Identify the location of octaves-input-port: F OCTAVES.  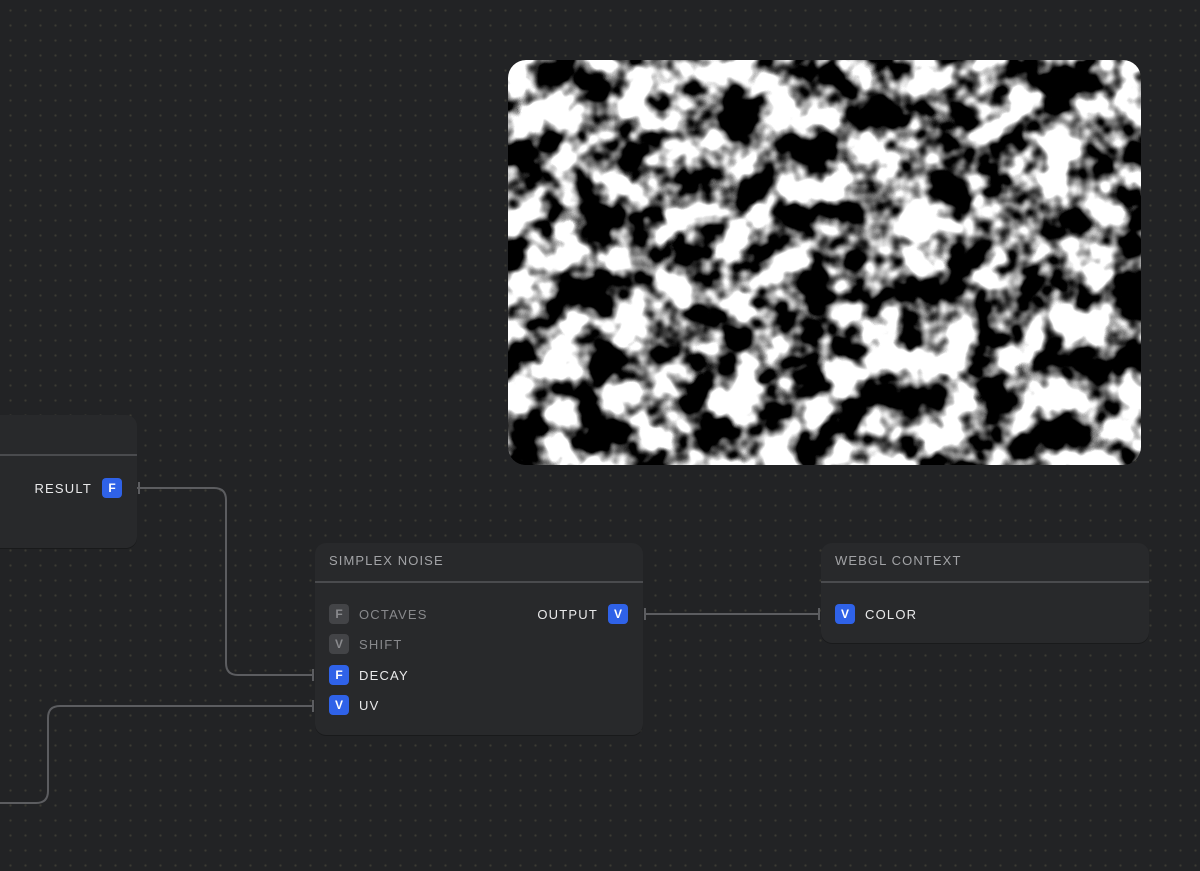
(378, 614).